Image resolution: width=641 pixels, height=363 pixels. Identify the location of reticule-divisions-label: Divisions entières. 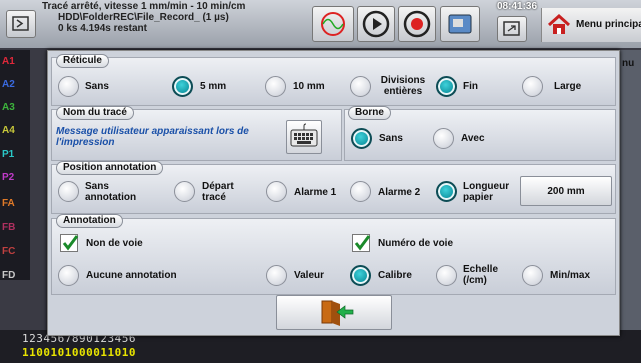
(403, 86).